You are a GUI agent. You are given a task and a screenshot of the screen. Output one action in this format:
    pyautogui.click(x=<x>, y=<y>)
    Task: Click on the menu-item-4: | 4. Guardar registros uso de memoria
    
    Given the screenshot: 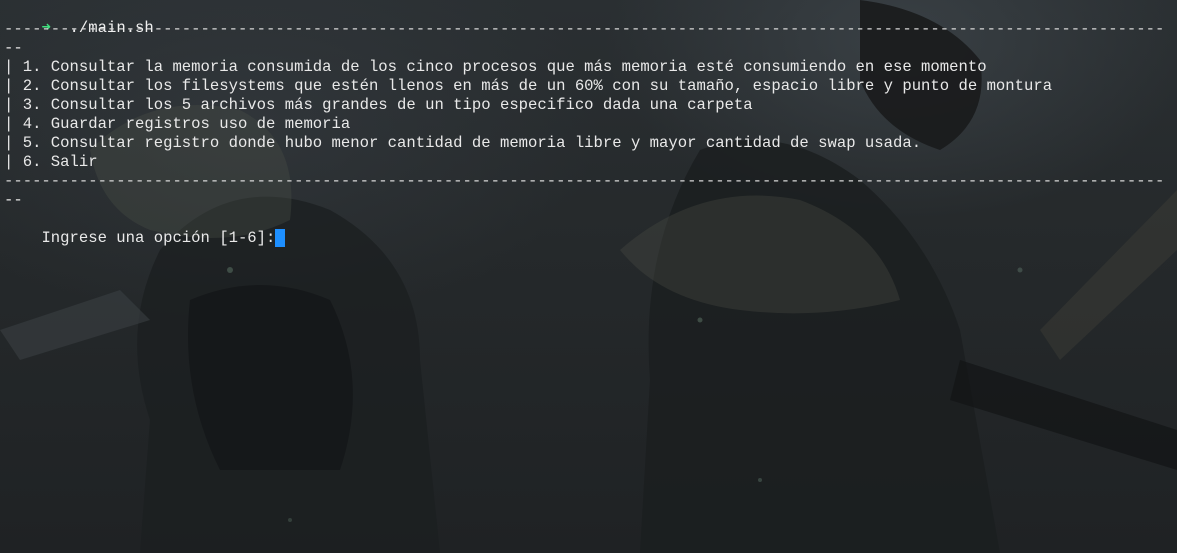 What is the action you would take?
    pyautogui.click(x=177, y=124)
    